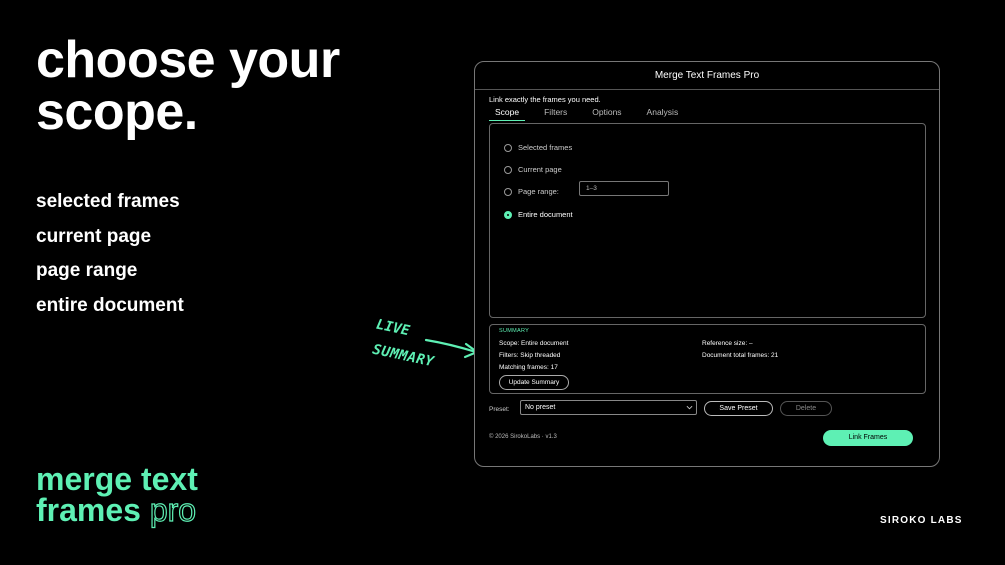 The height and width of the screenshot is (565, 1005). I want to click on feature-item: current page, so click(94, 236).